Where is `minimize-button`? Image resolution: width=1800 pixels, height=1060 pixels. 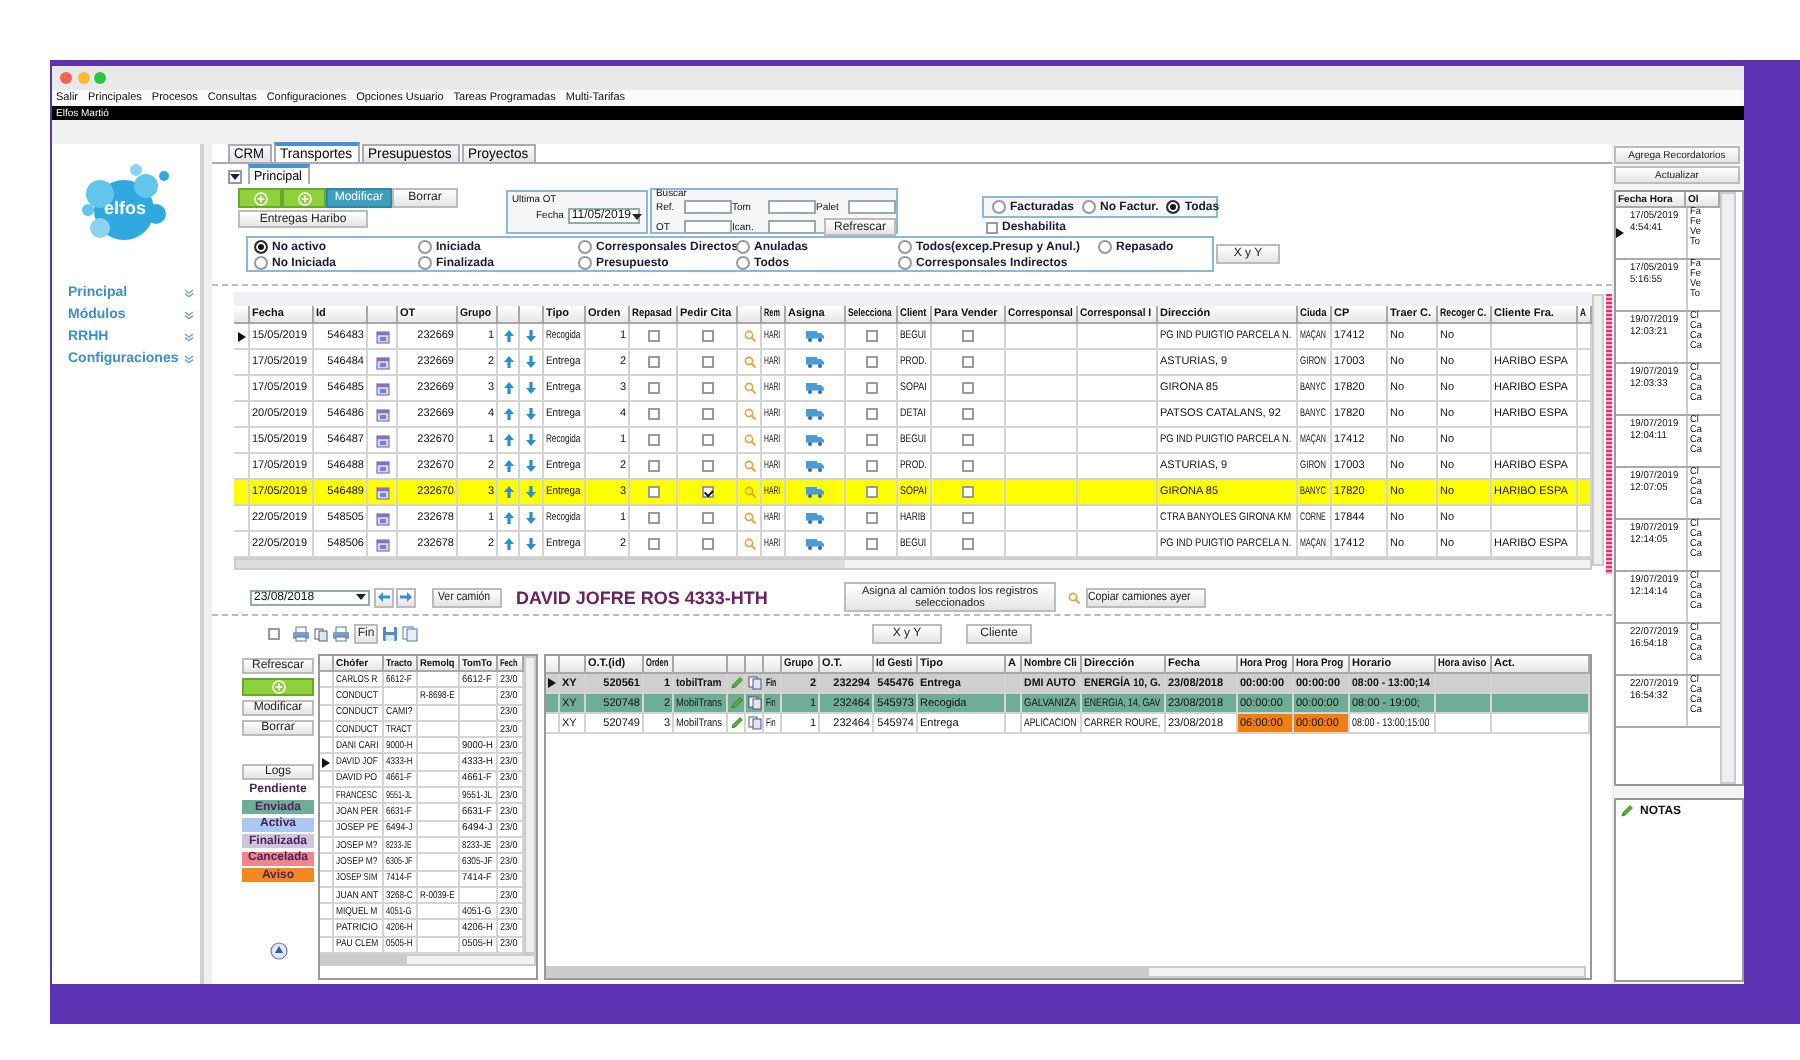 minimize-button is located at coordinates (83, 78).